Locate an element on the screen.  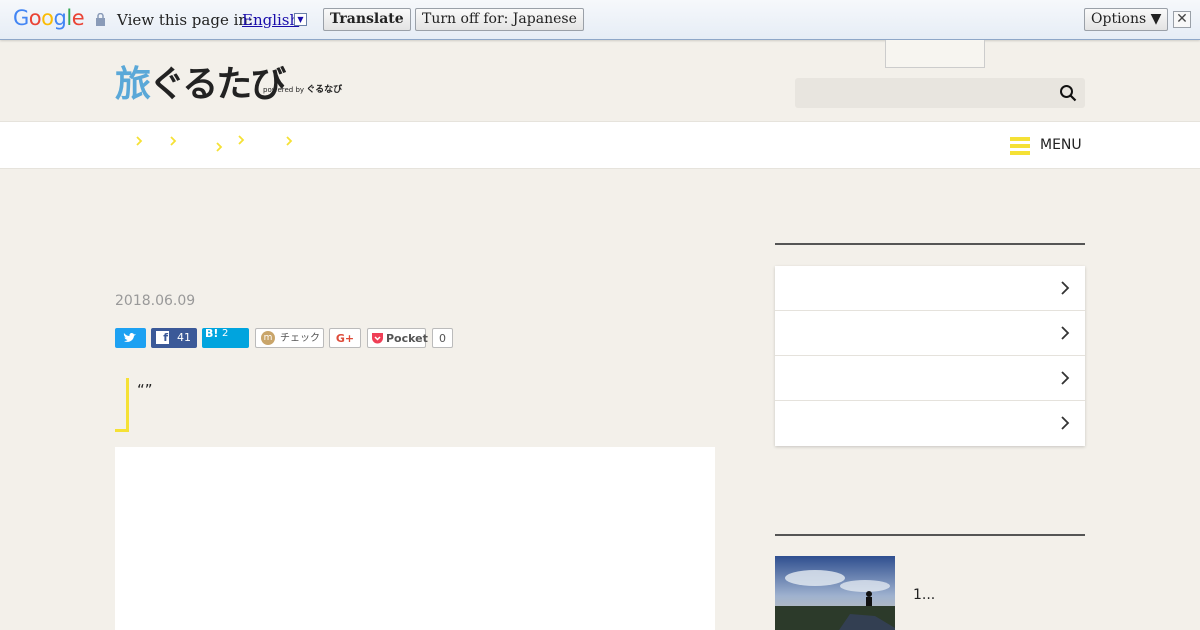
twitter-share-button is located at coordinates (130, 338).